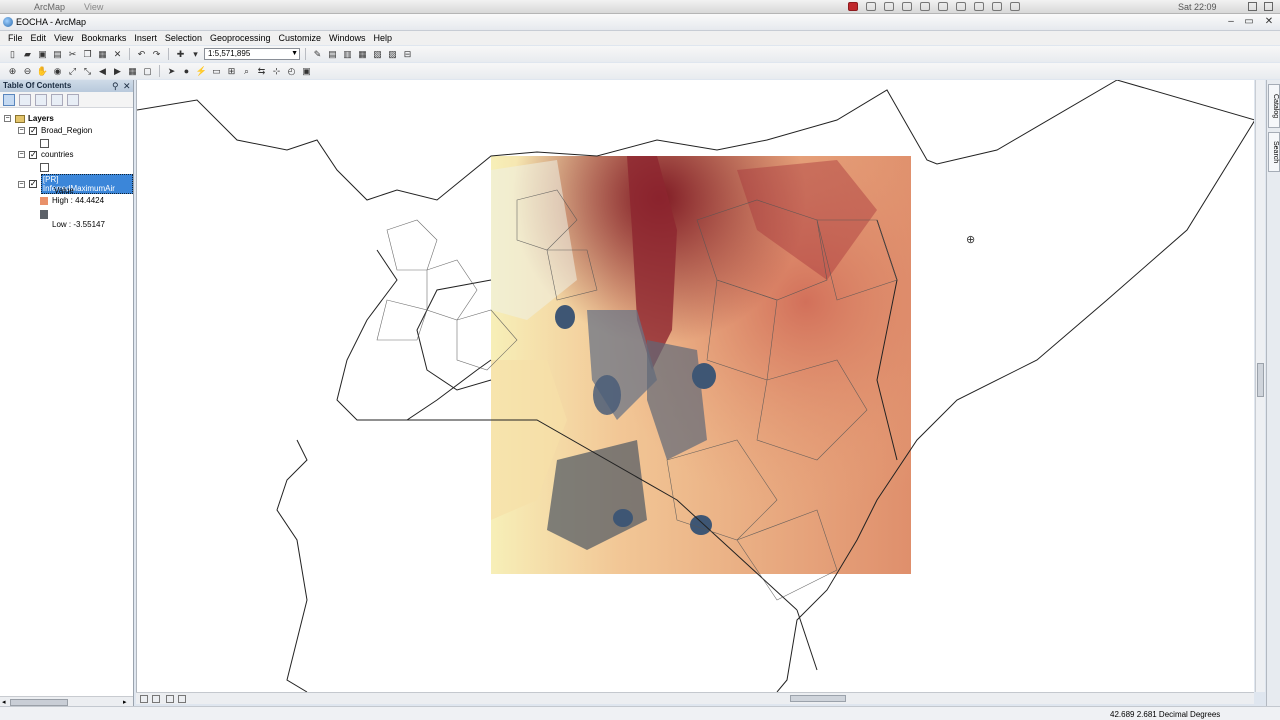 The image size is (1280, 720). Describe the element at coordinates (853, 6) in the screenshot. I see `record-icon` at that location.